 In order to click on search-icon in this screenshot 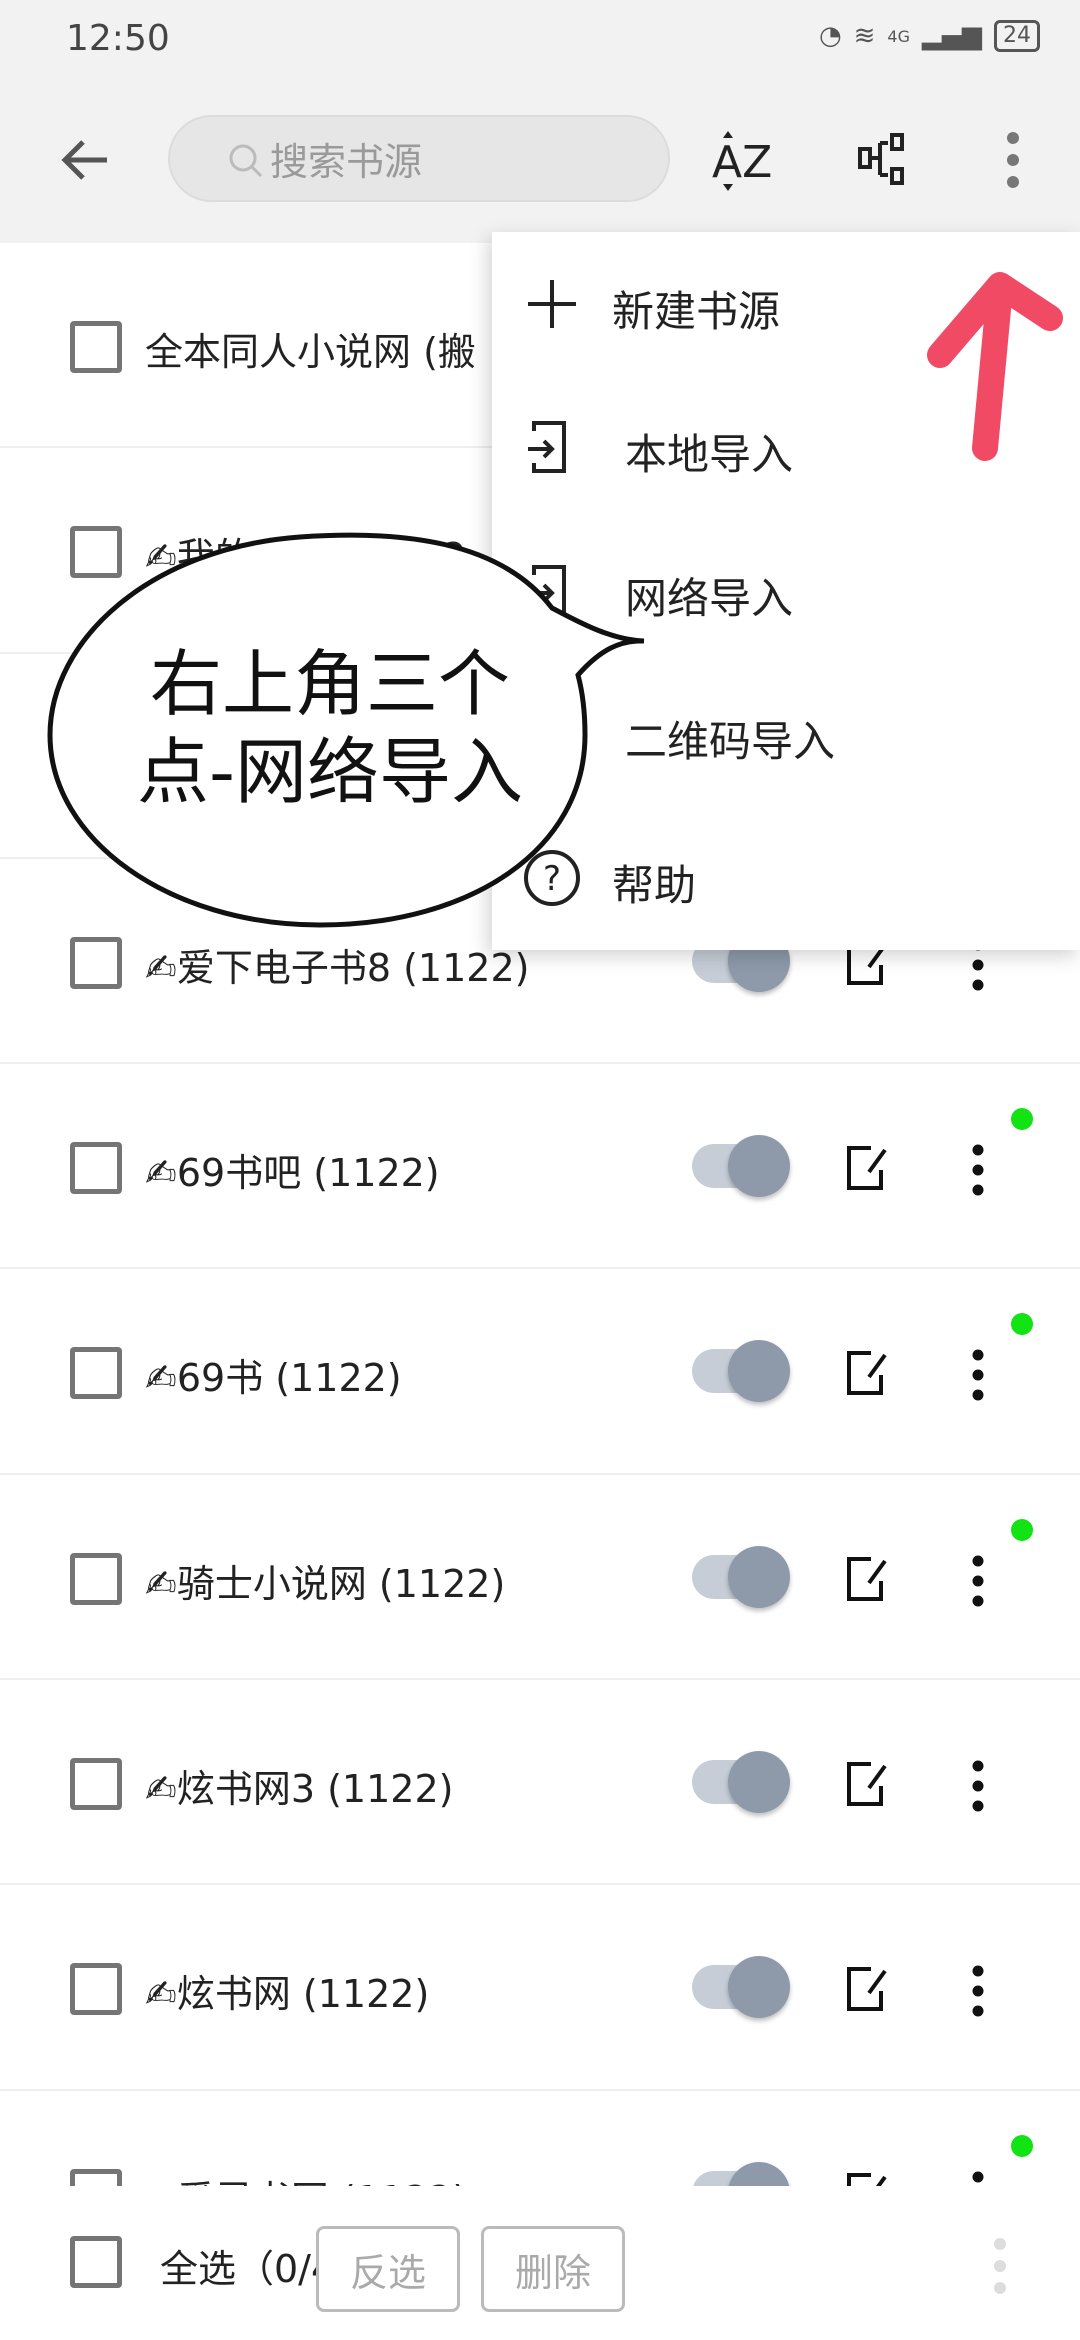, I will do `click(246, 161)`.